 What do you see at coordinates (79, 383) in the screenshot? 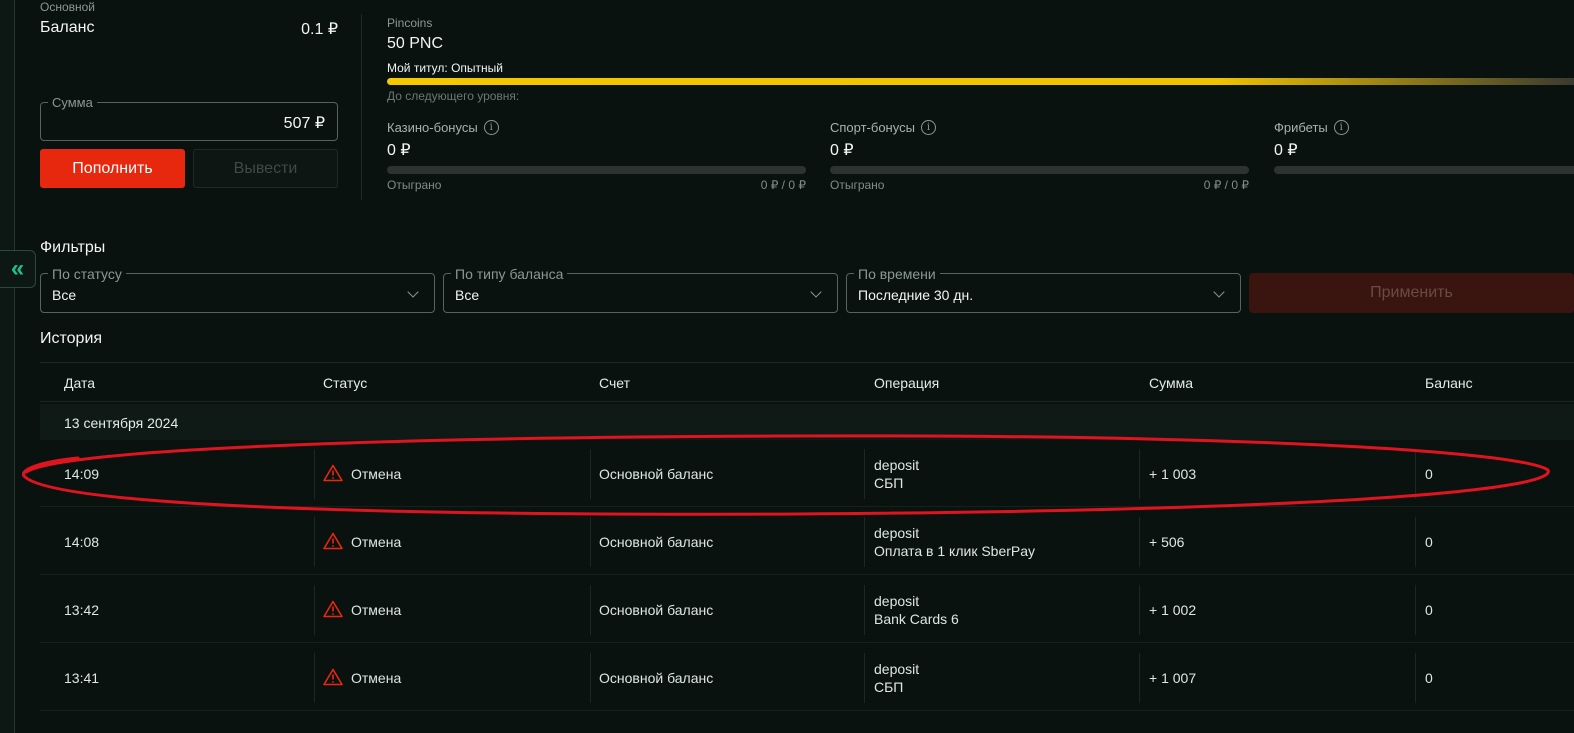
I see `column-header-date: Дата` at bounding box center [79, 383].